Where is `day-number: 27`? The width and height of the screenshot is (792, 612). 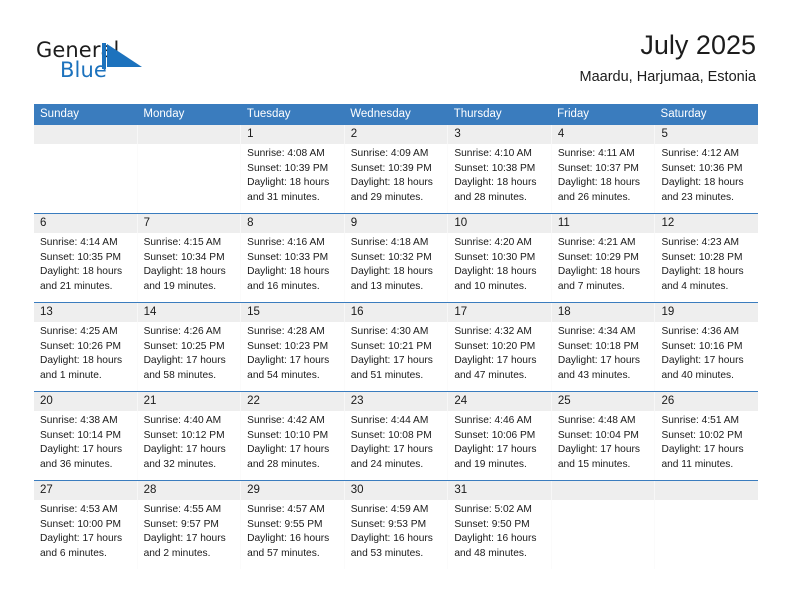 day-number: 27 is located at coordinates (86, 490).